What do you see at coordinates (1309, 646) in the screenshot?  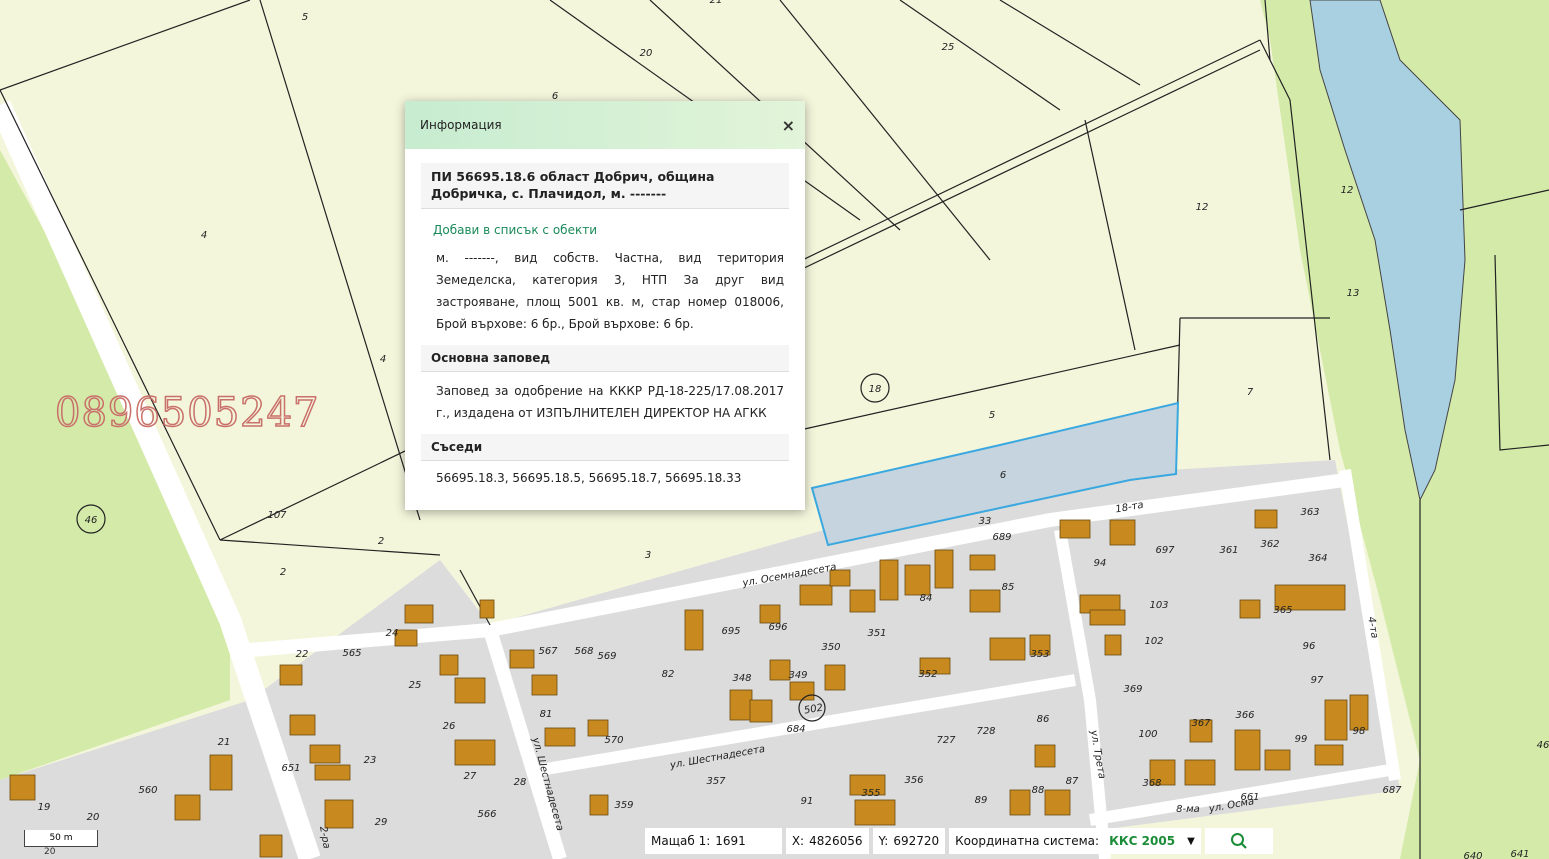 I see `parcel-label: 96` at bounding box center [1309, 646].